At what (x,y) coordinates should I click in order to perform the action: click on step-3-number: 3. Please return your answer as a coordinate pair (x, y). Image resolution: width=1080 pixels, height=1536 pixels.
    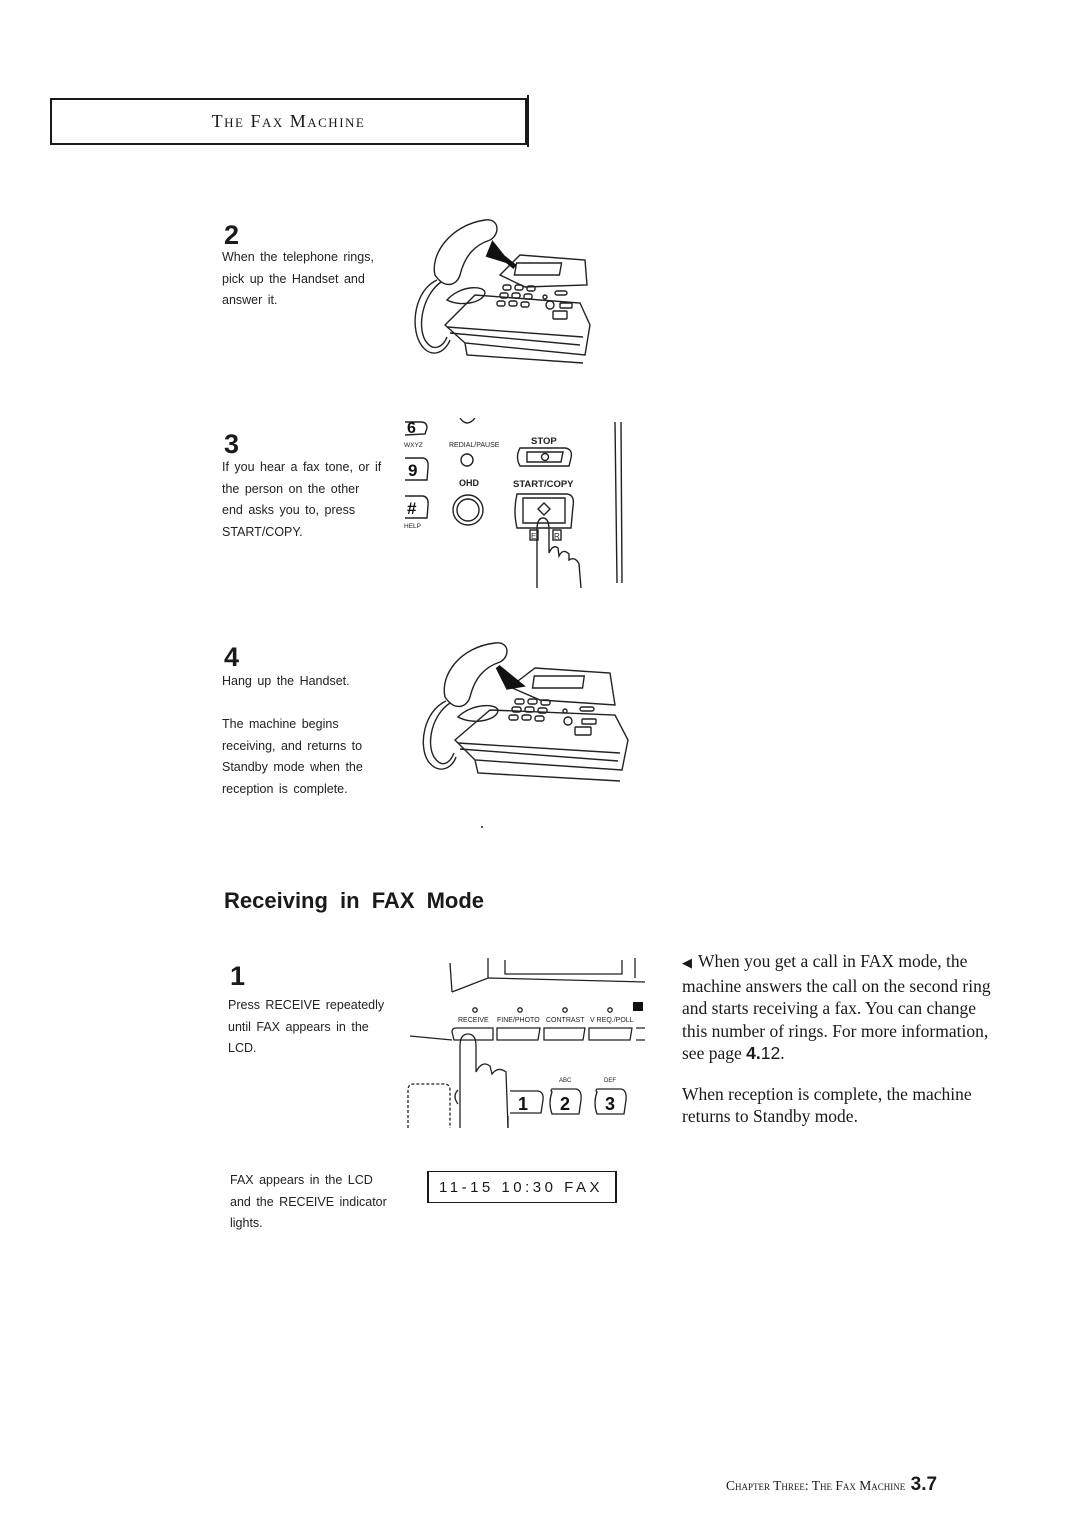
    Looking at the image, I should click on (232, 444).